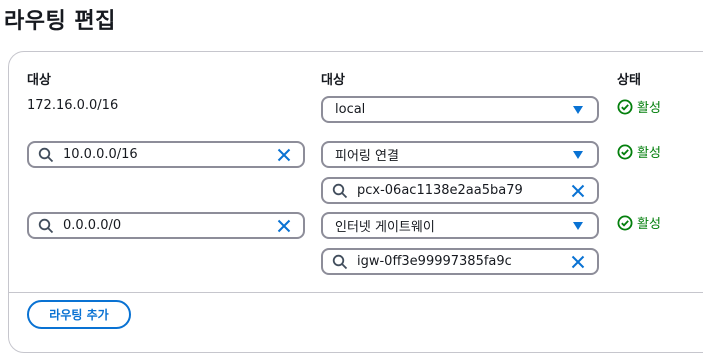  I want to click on route-2-target-id-value: pcx-06ac1138e2aa5ba79, so click(440, 190).